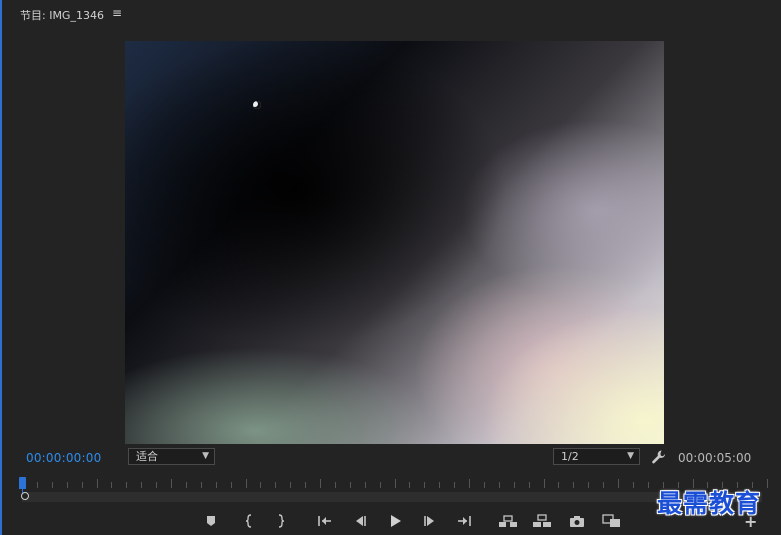 This screenshot has height=535, width=781. What do you see at coordinates (709, 503) in the screenshot?
I see `watermark-logo: 最需教育` at bounding box center [709, 503].